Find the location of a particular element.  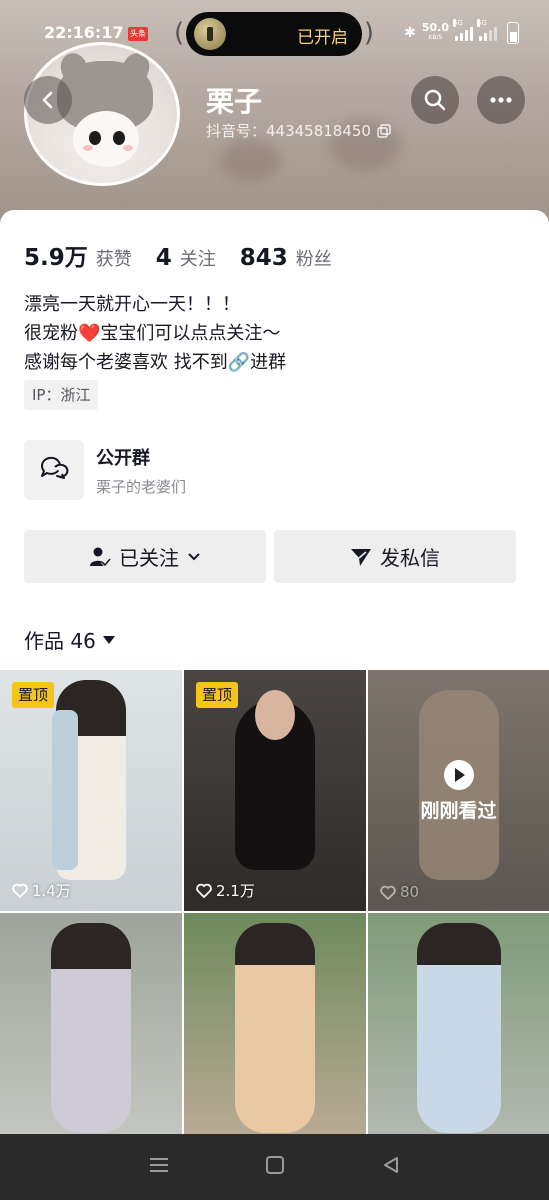

like-count: 2.1万 is located at coordinates (225, 890).